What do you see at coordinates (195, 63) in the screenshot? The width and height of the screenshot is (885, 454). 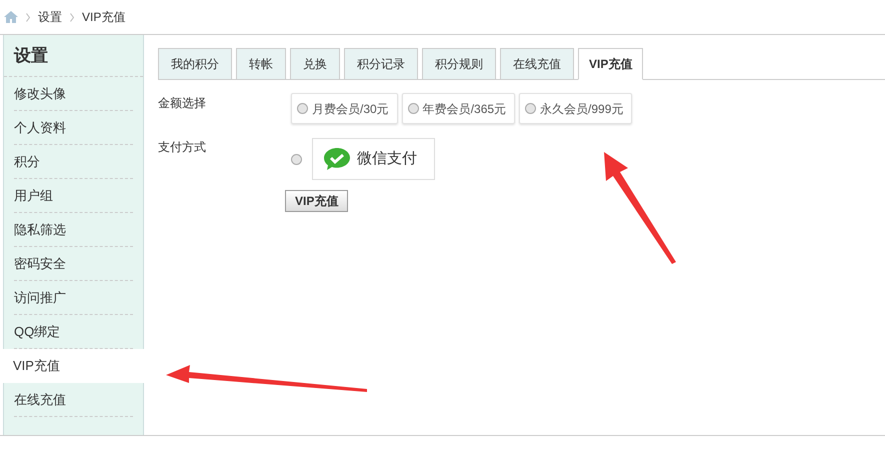 I see `tab: 我的积分` at bounding box center [195, 63].